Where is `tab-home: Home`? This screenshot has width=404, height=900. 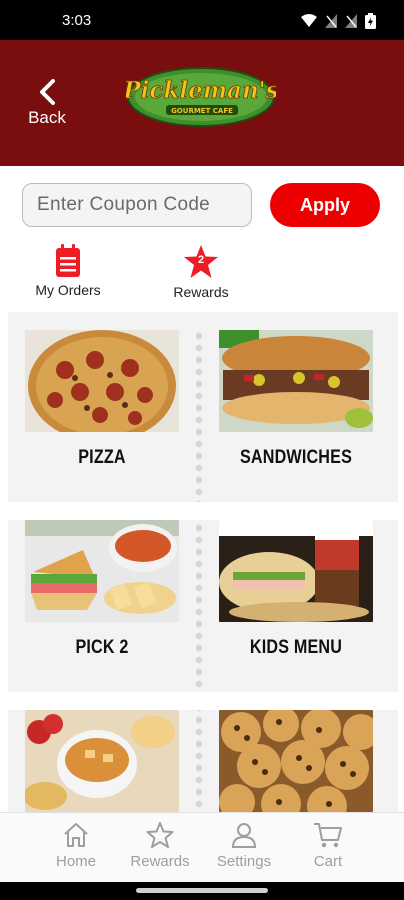 tab-home: Home is located at coordinates (76, 845).